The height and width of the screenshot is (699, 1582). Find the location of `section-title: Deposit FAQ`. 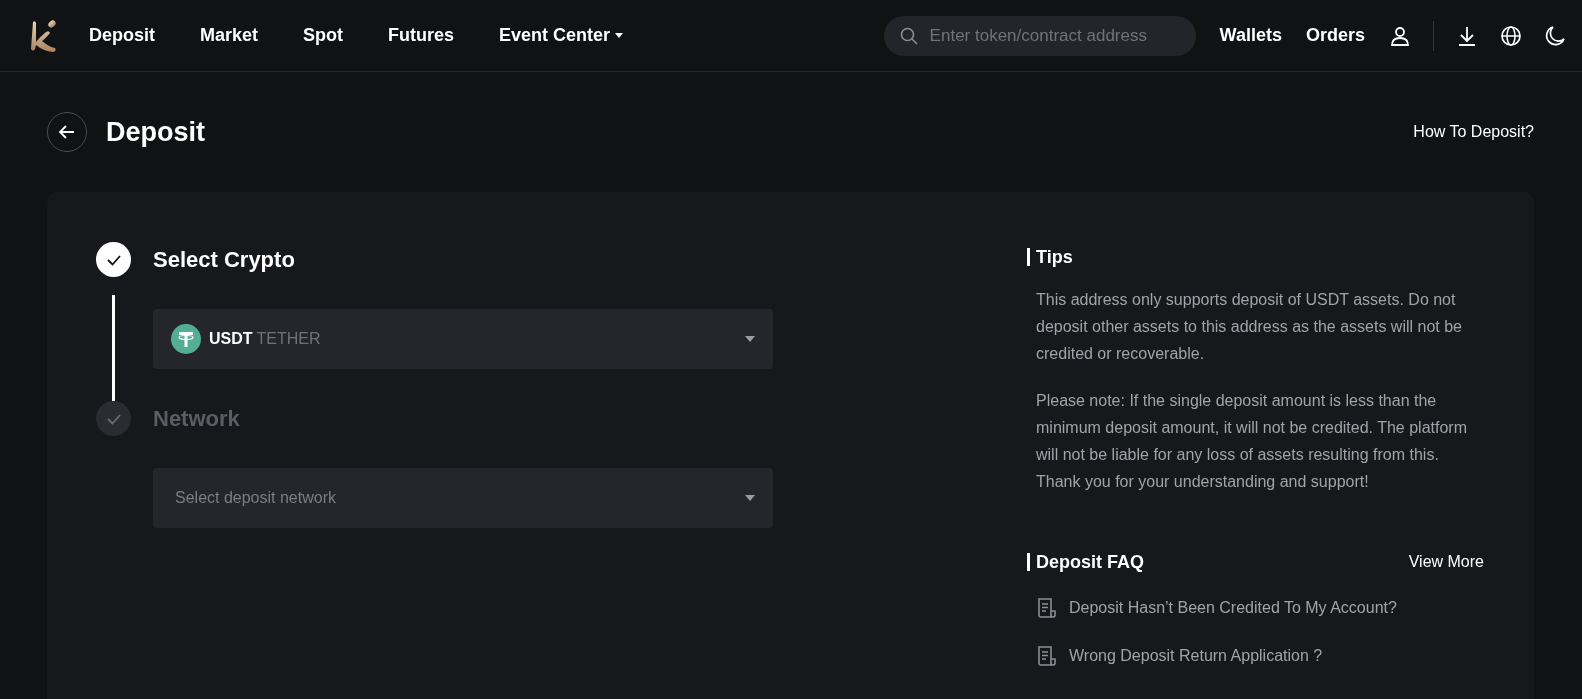

section-title: Deposit FAQ is located at coordinates (1085, 562).